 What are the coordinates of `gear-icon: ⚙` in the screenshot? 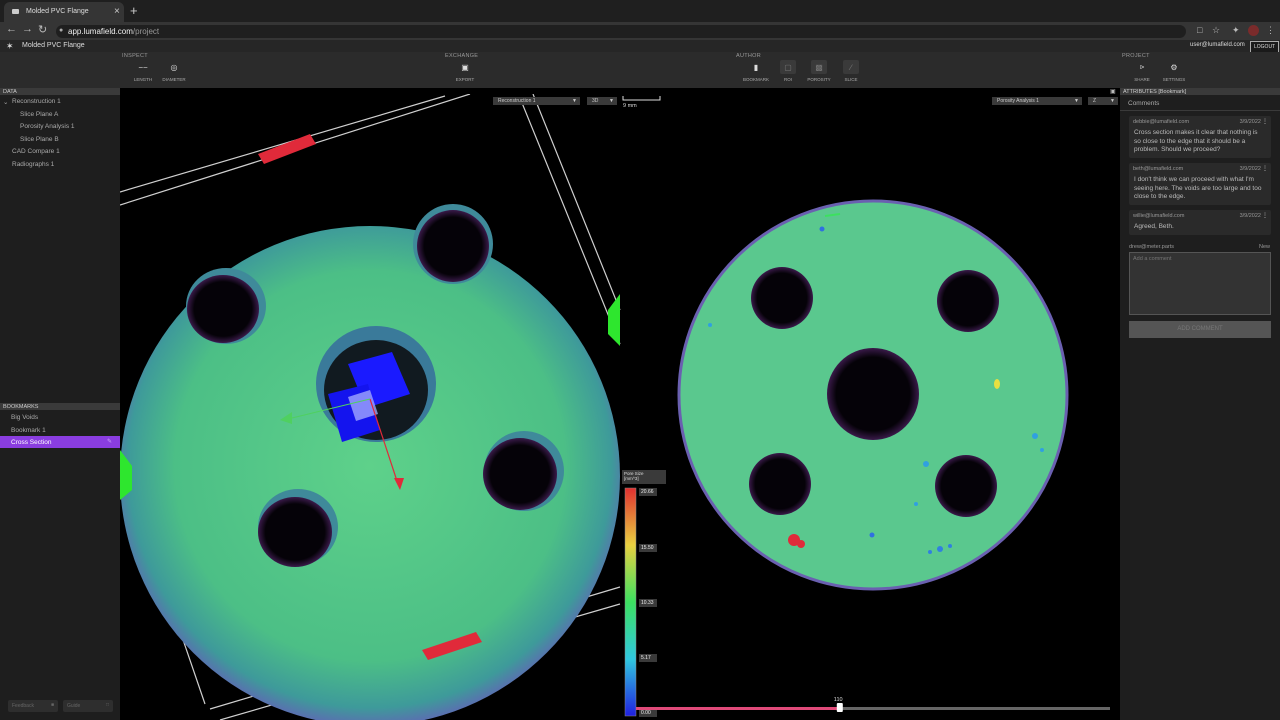 It's located at (1174, 67).